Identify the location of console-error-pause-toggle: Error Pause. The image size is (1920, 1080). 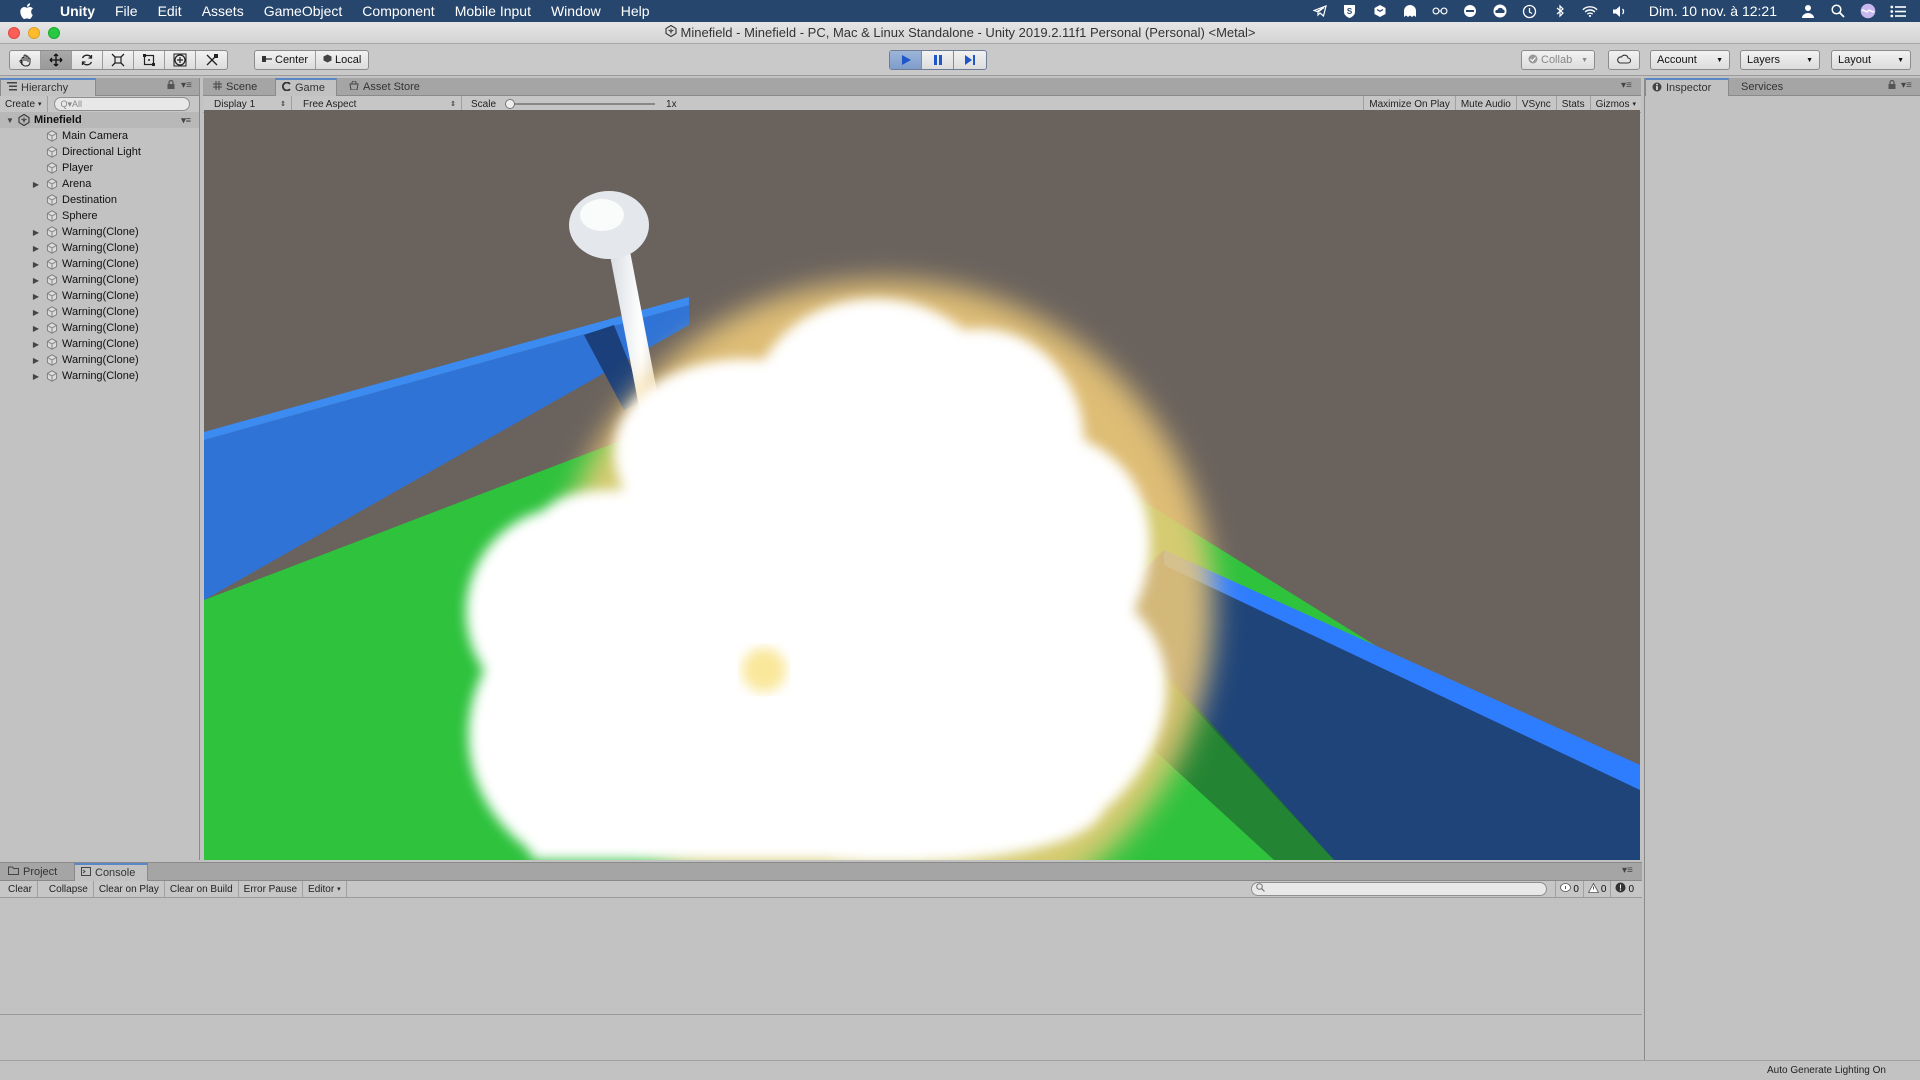
(271, 889).